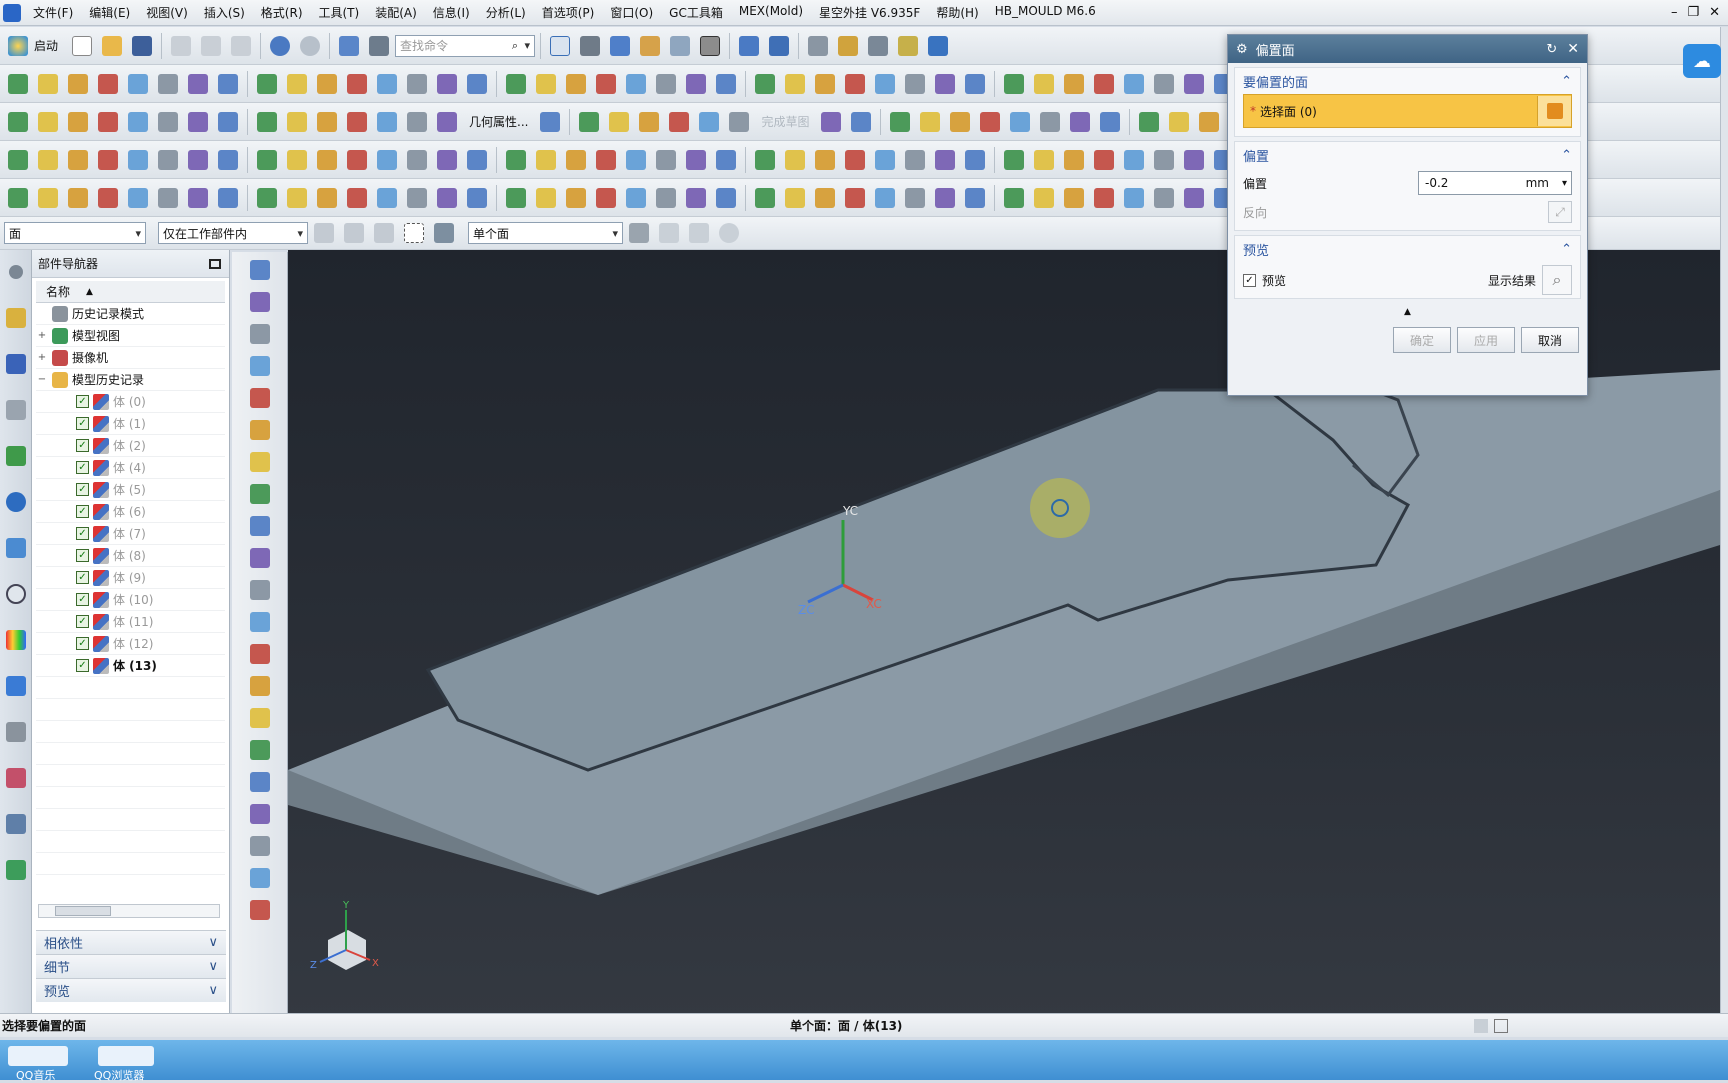 The width and height of the screenshot is (1728, 1083). What do you see at coordinates (267, 198) in the screenshot?
I see `tb5-tool-8-icon` at bounding box center [267, 198].